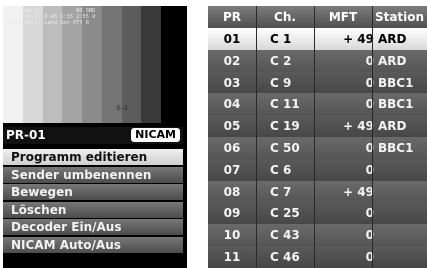  What do you see at coordinates (151, 64) in the screenshot?
I see `test-bar` at bounding box center [151, 64].